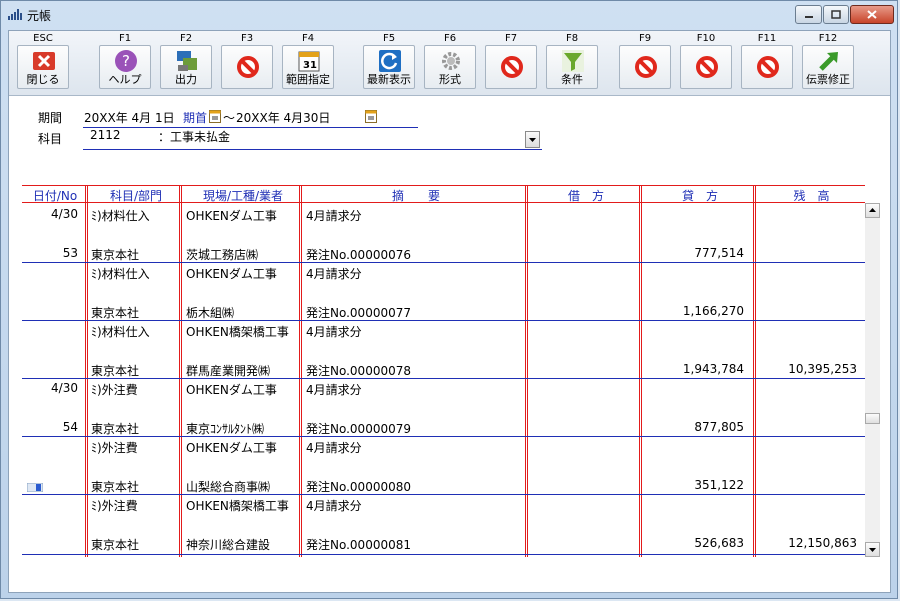  I want to click on period-underline, so click(250, 127).